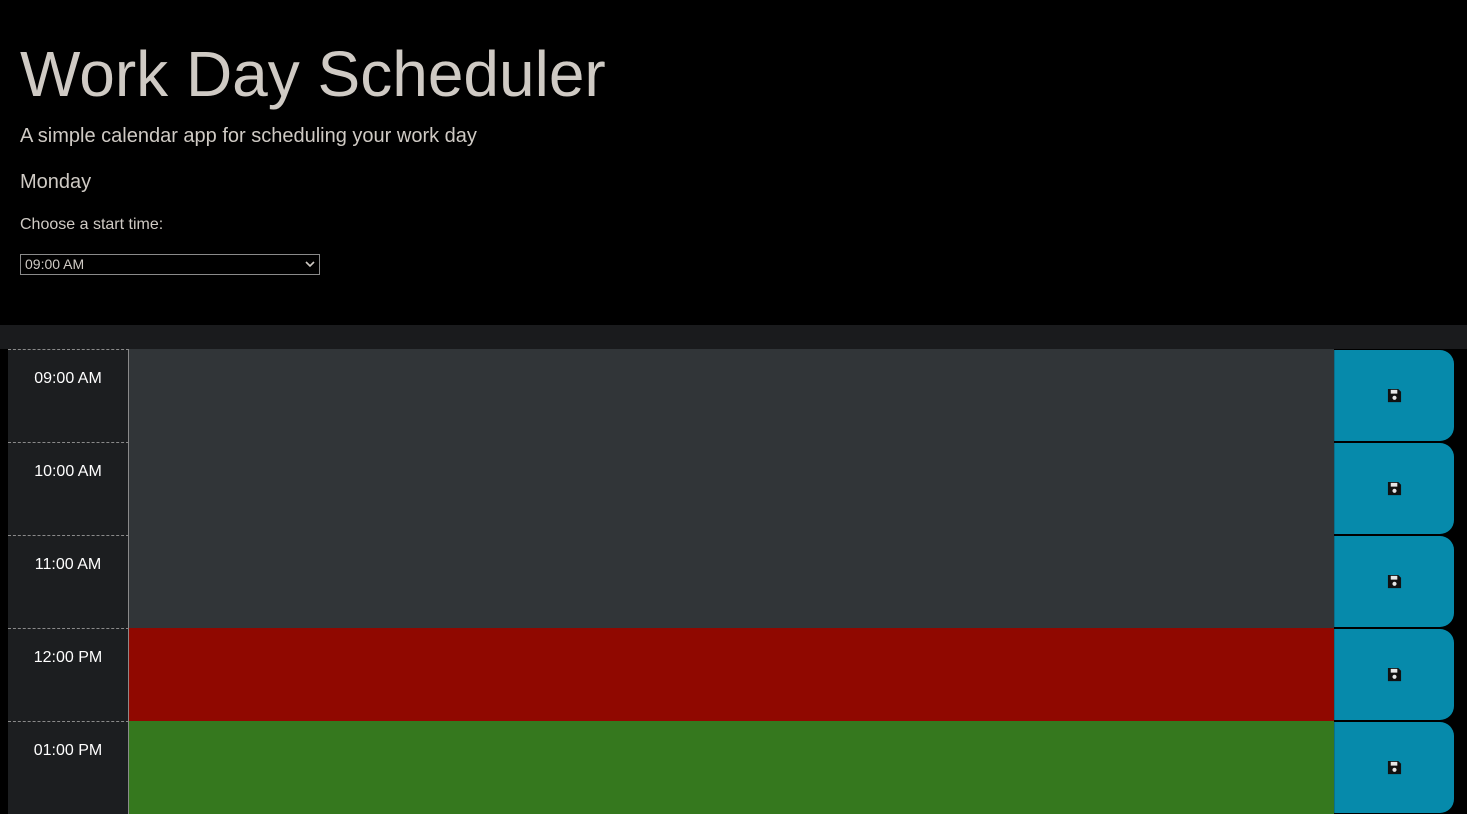 The height and width of the screenshot is (814, 1467). Describe the element at coordinates (170, 264) in the screenshot. I see `start-time-select: 09:00 AM` at that location.